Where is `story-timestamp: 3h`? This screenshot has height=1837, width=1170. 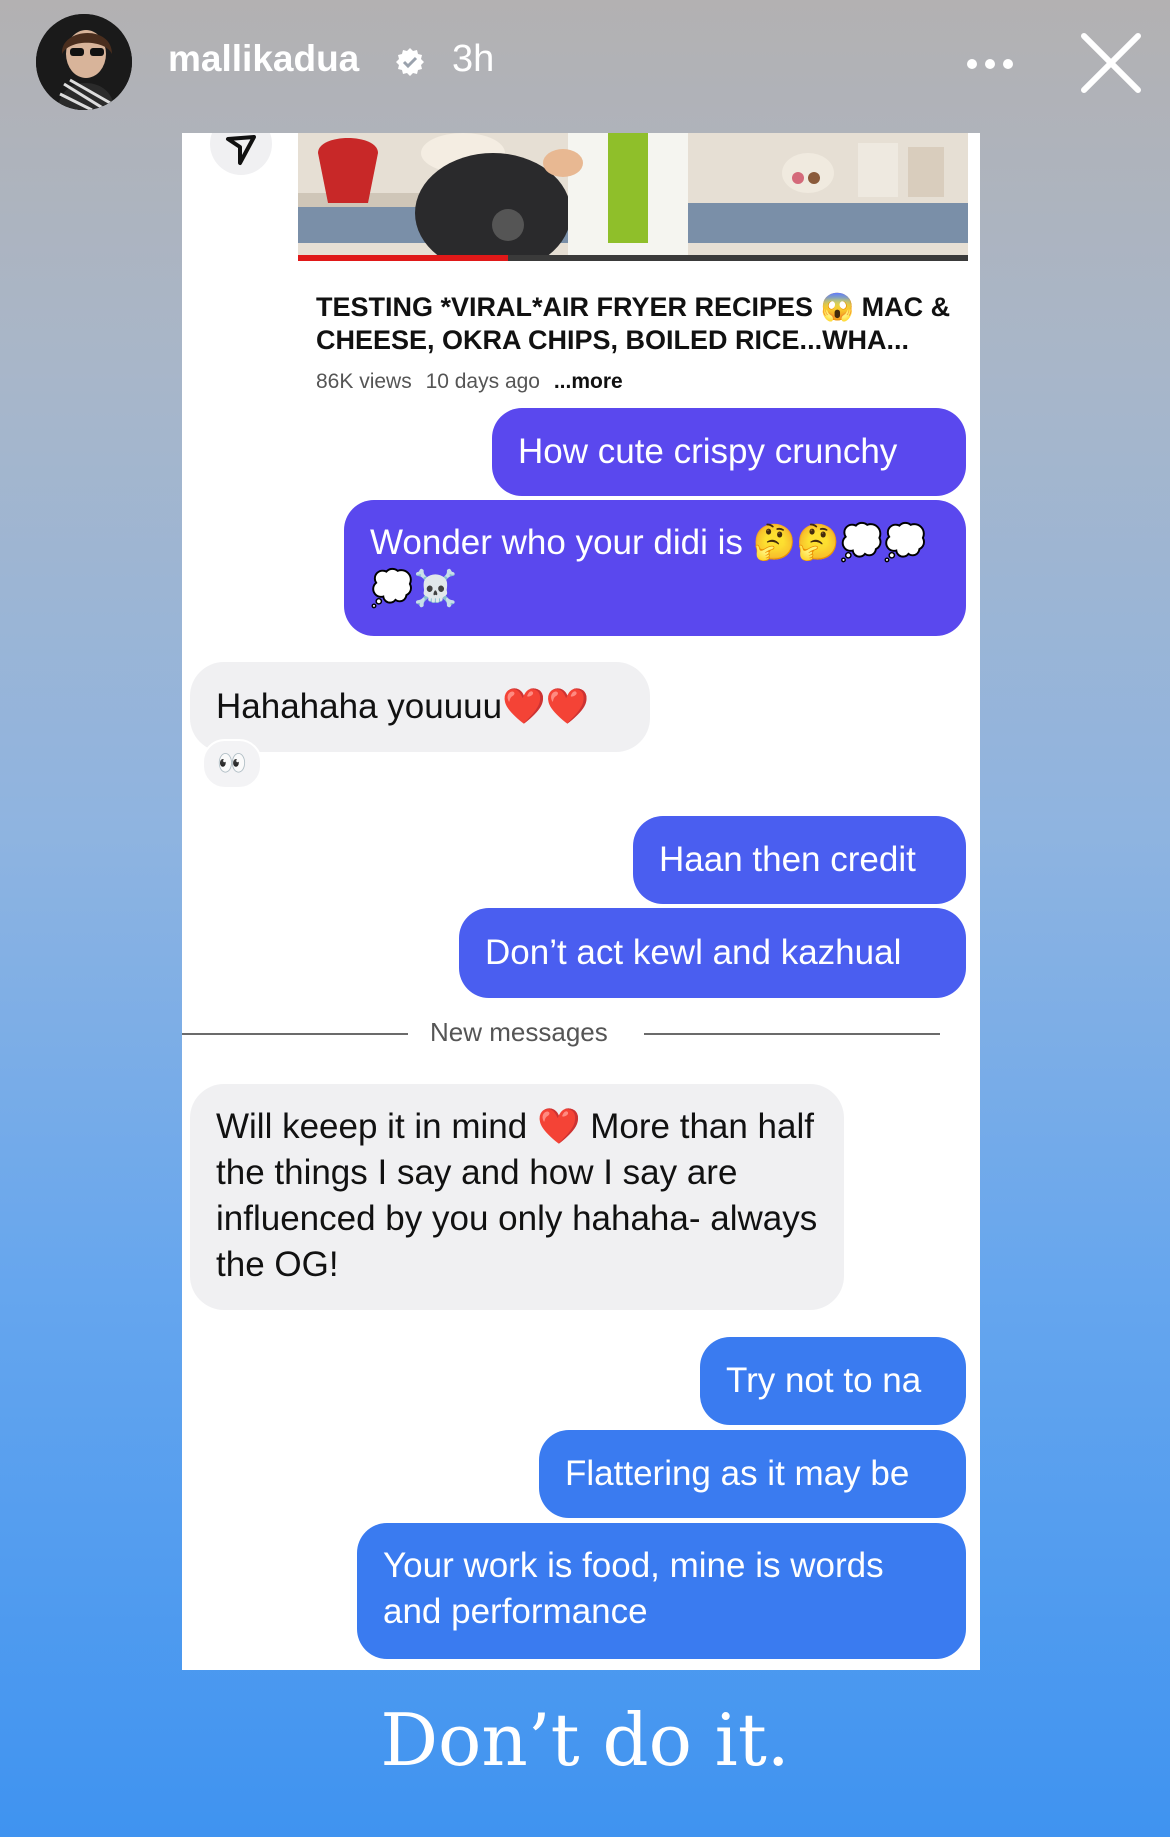
story-timestamp: 3h is located at coordinates (473, 59).